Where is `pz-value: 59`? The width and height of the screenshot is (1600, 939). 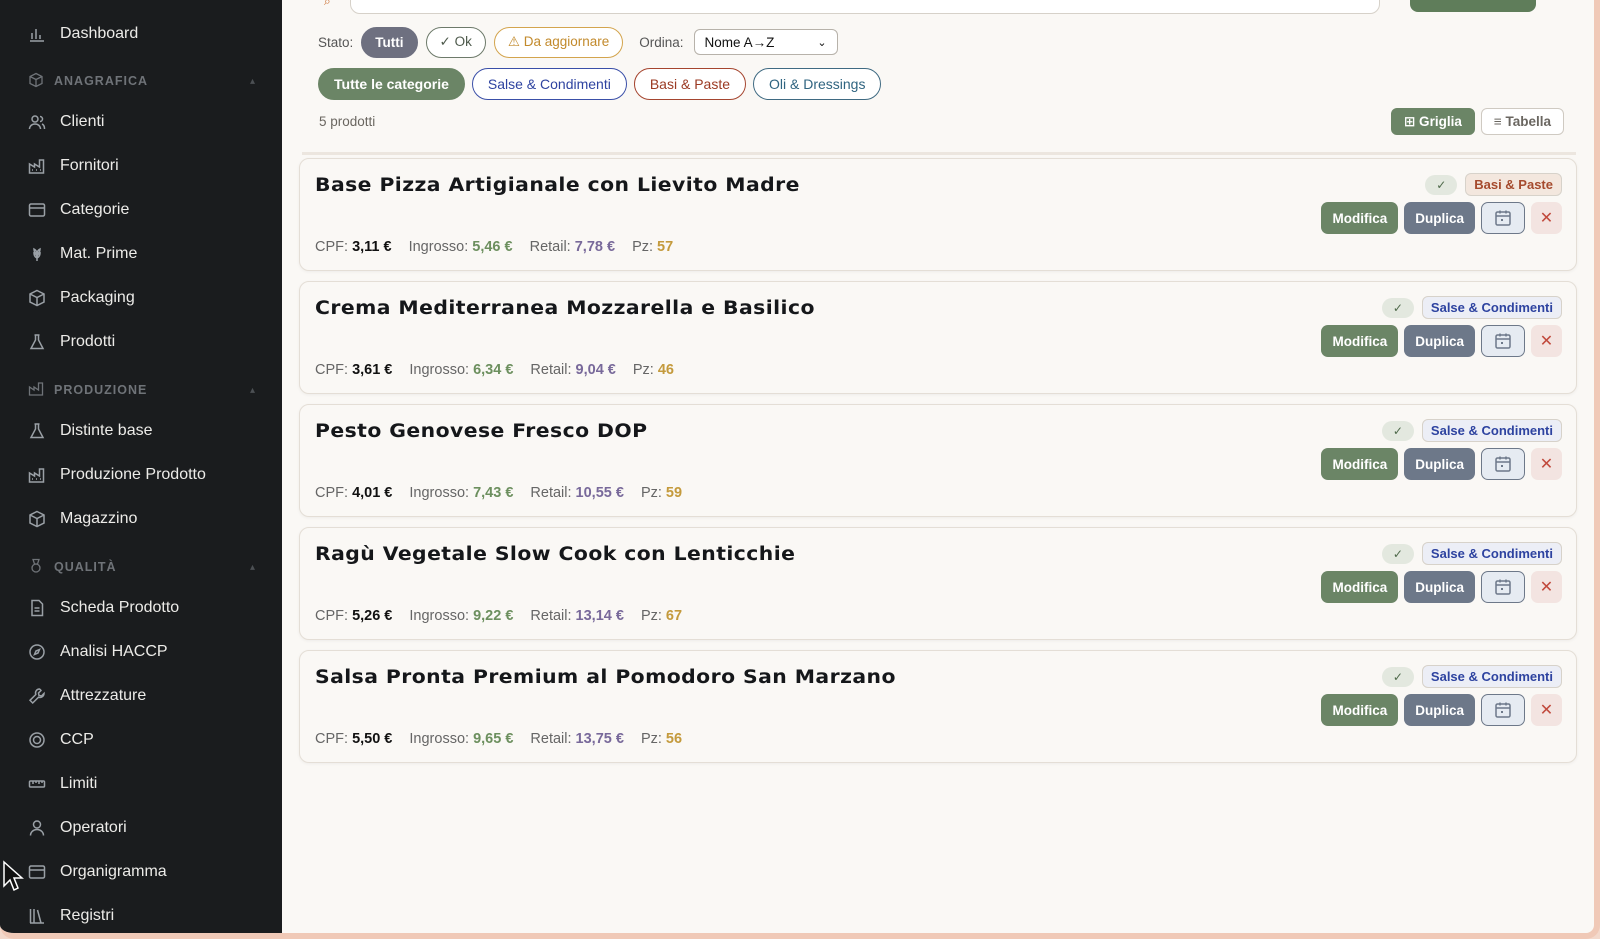 pz-value: 59 is located at coordinates (674, 493).